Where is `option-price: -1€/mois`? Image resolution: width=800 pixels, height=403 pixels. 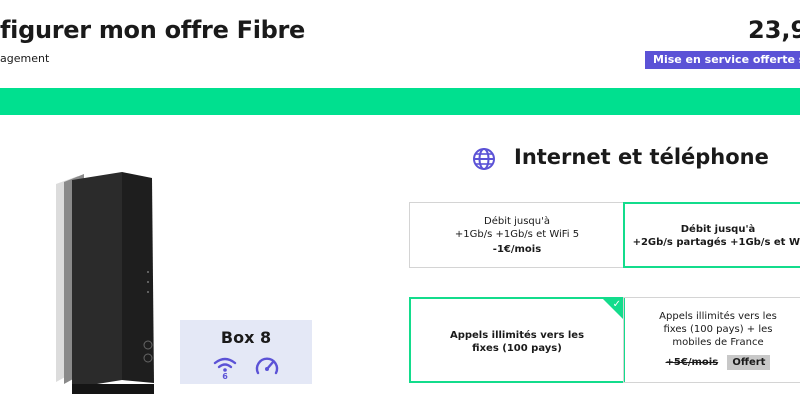
option-price: -1€/mois is located at coordinates (517, 249).